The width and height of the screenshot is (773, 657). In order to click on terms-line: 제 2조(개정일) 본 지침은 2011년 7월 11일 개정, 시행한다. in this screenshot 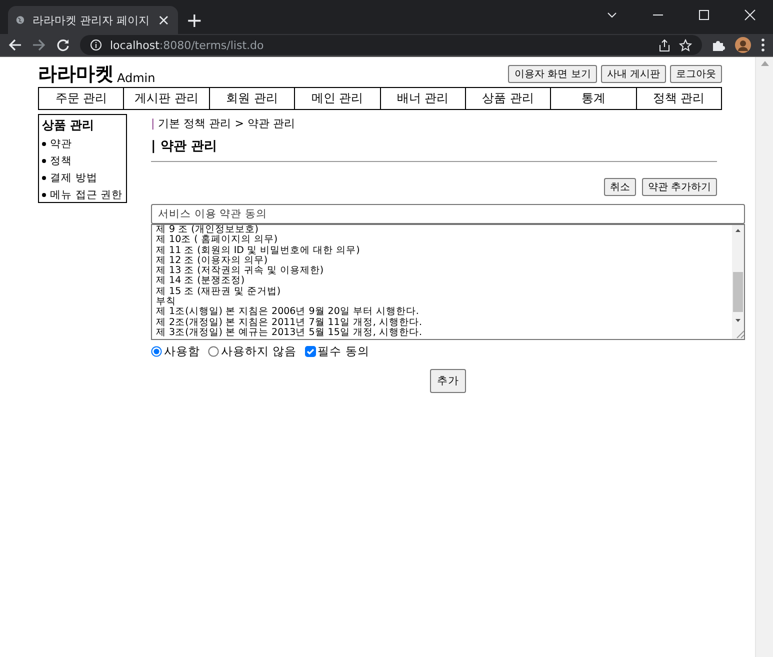, I will do `click(289, 323)`.